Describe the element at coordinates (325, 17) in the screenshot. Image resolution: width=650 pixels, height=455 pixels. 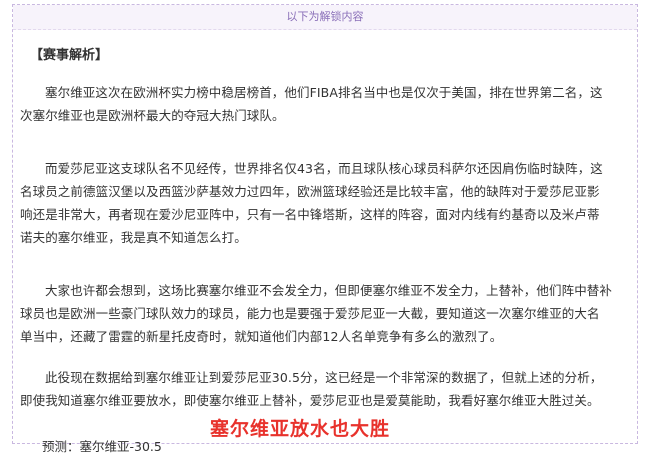
I see `unlock-header: 以下为解锁内容` at that location.